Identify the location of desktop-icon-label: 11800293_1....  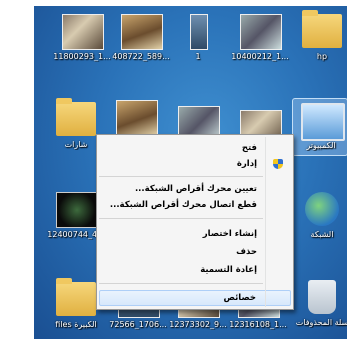
(82, 56).